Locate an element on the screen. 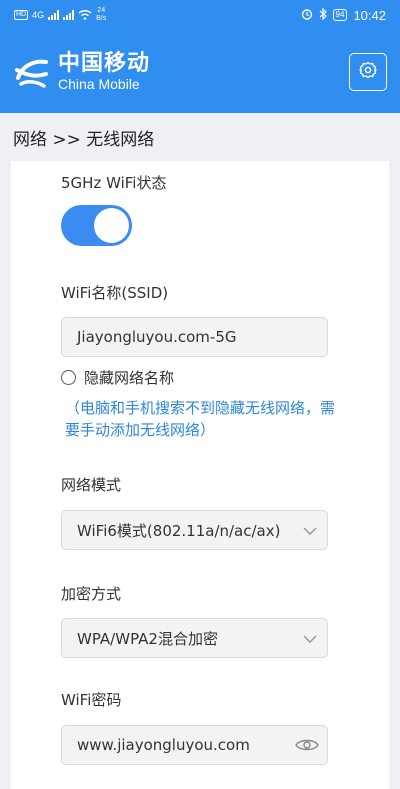  network-mode-label: 网络模式 is located at coordinates (91, 485).